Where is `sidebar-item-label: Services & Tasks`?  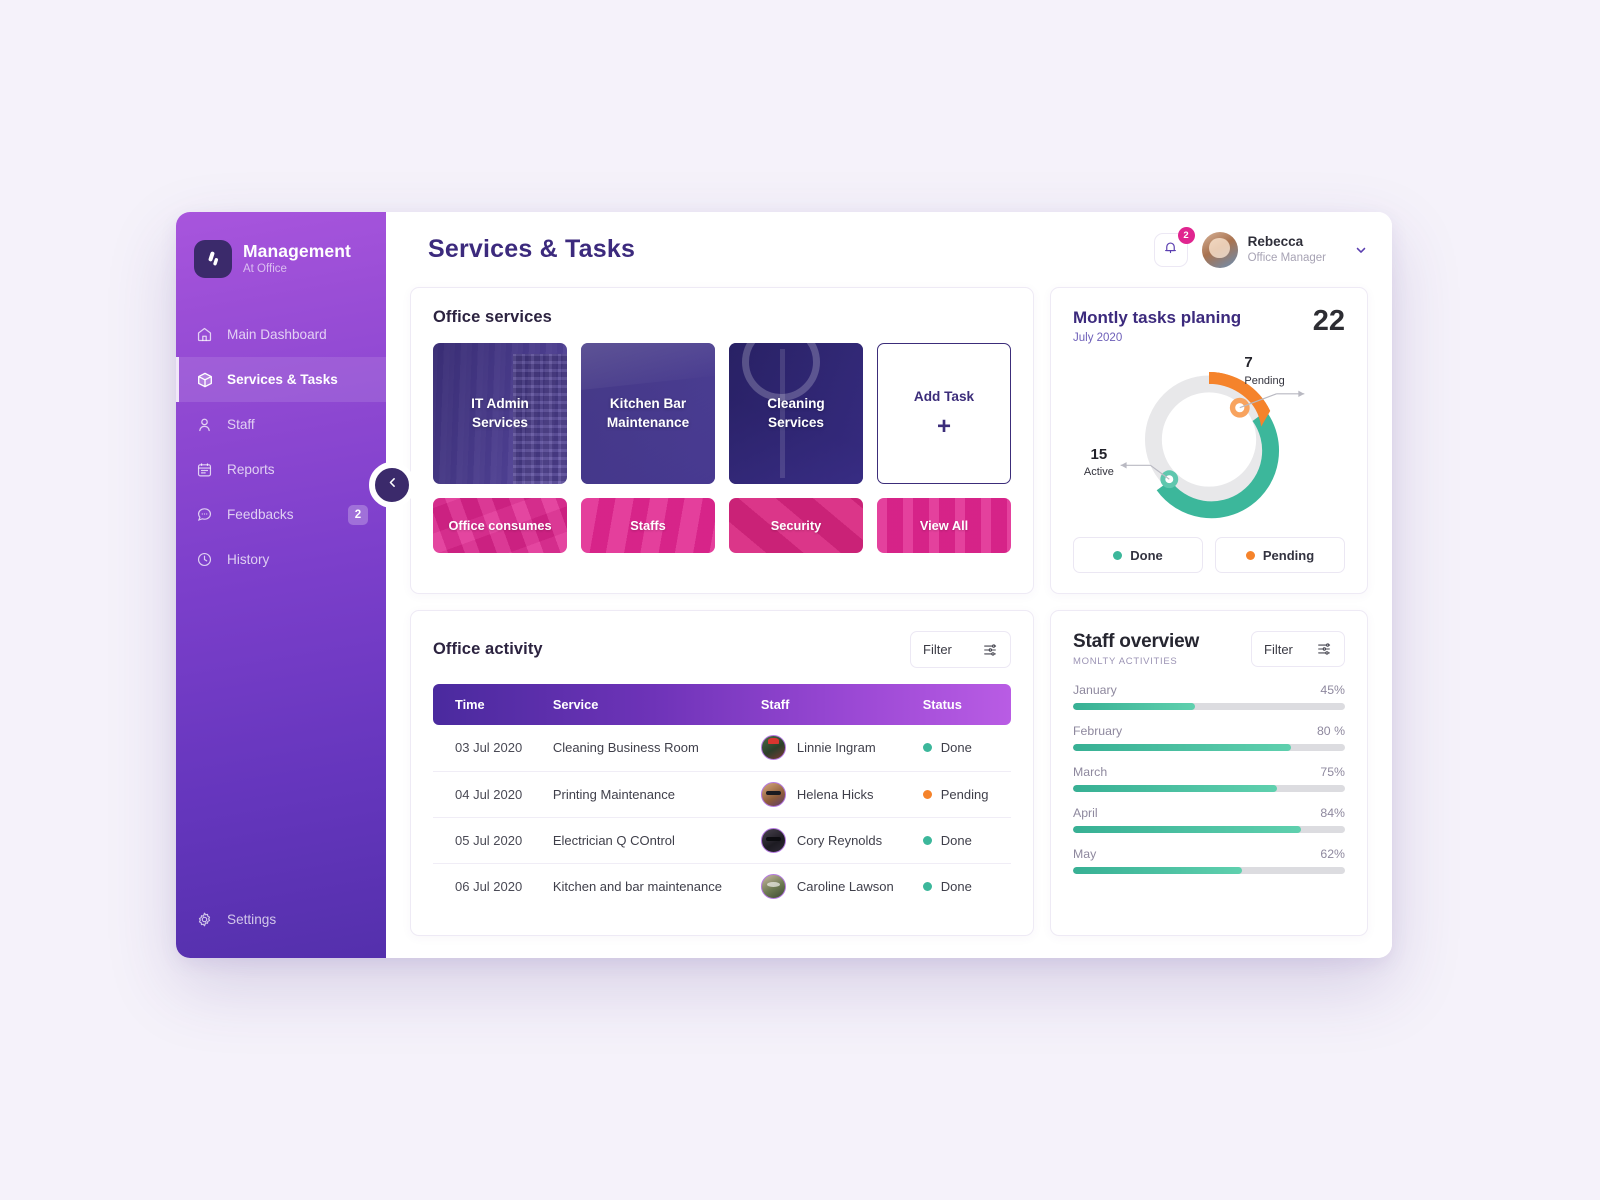 sidebar-item-label: Services & Tasks is located at coordinates (282, 379).